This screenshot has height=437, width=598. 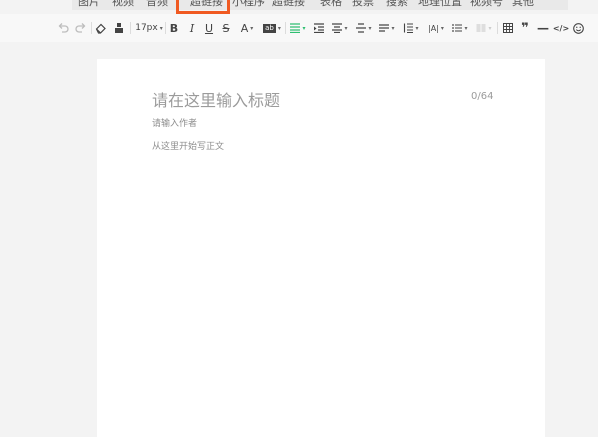 What do you see at coordinates (216, 99) in the screenshot?
I see `title-input: 请在这里输入标题` at bounding box center [216, 99].